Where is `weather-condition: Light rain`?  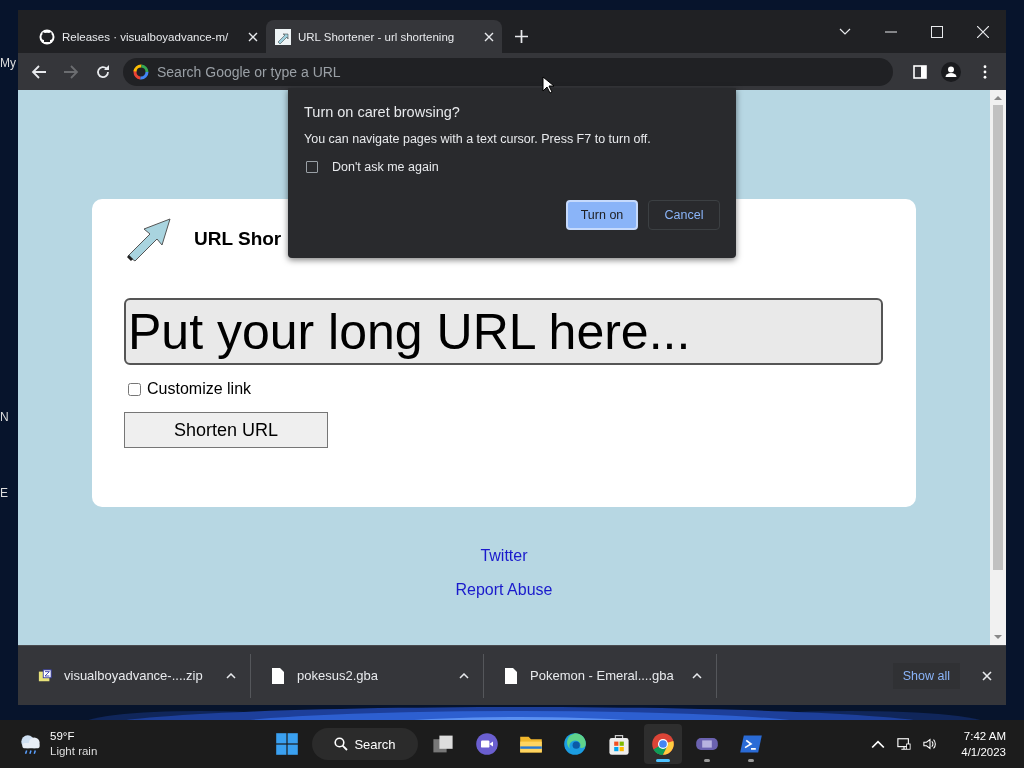
weather-condition: Light rain is located at coordinates (74, 751).